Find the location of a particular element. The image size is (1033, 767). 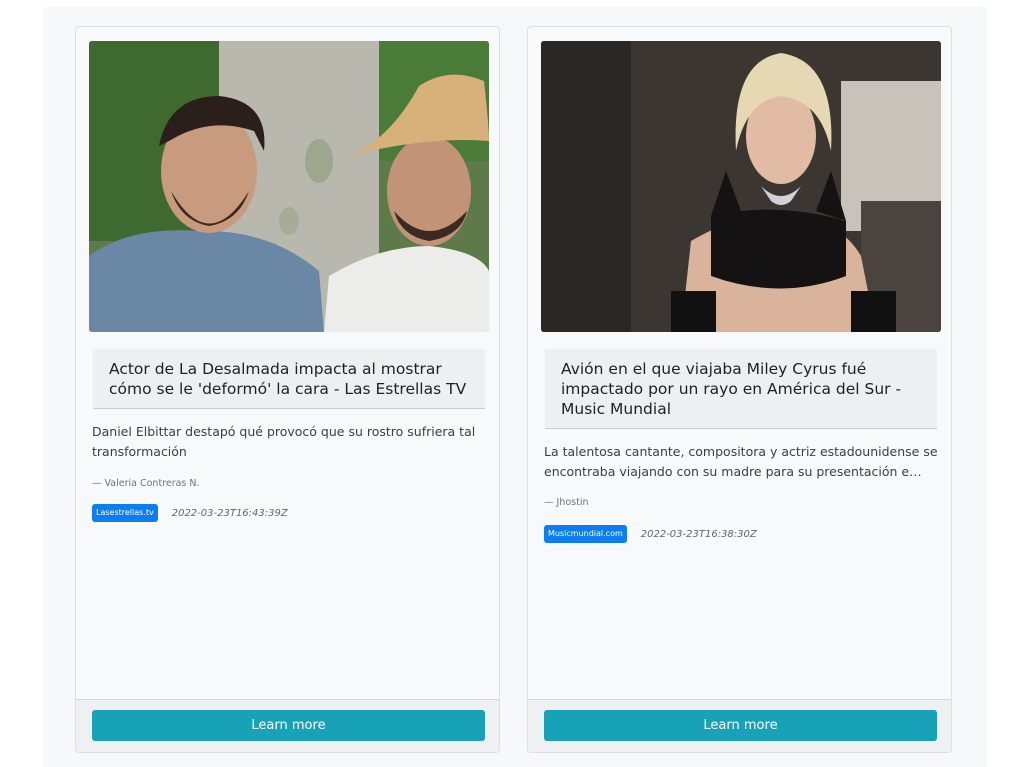

source-badge: Musicmundial.com is located at coordinates (585, 534).